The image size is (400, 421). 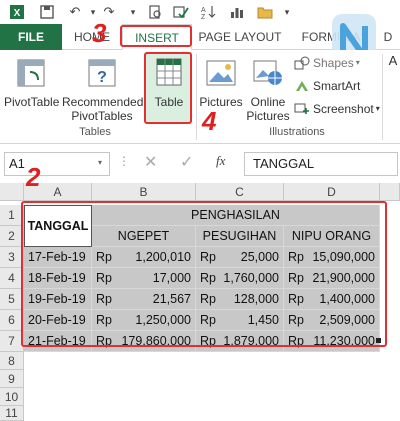 I want to click on customize-qat-icon: ▾, so click(x=287, y=12).